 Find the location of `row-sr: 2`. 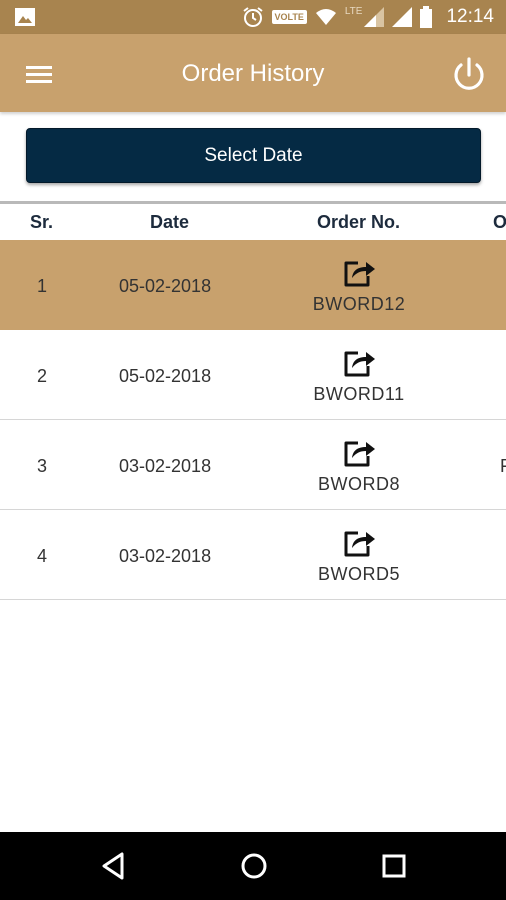

row-sr: 2 is located at coordinates (42, 376).